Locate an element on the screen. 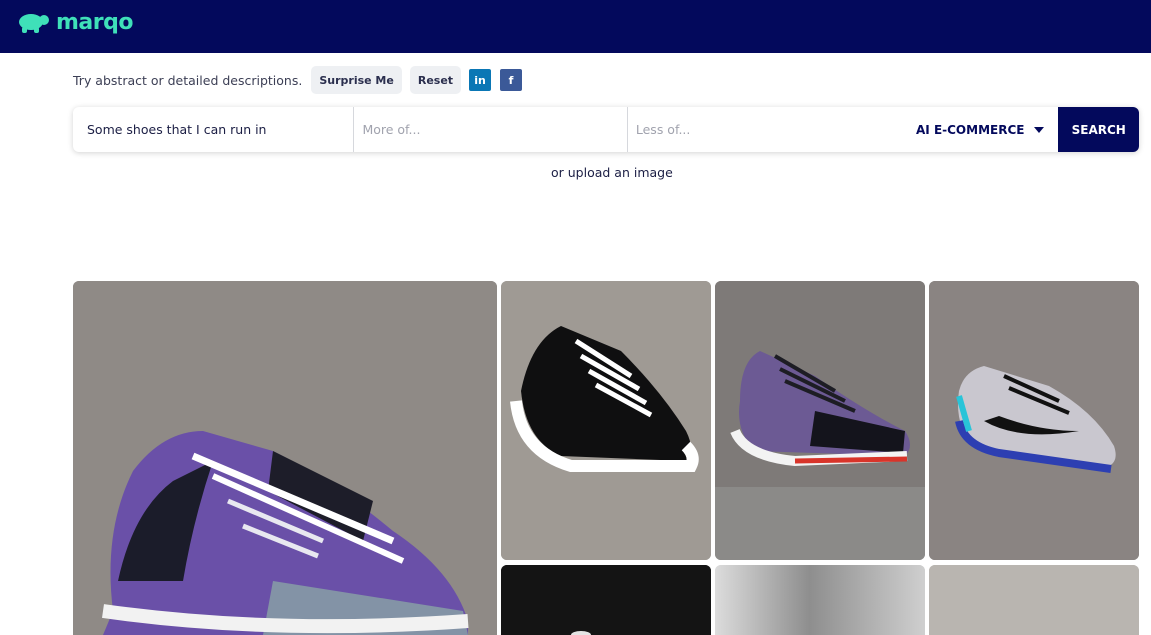 This screenshot has width=1151, height=635. surprise-me-button: Surprise Me is located at coordinates (356, 80).